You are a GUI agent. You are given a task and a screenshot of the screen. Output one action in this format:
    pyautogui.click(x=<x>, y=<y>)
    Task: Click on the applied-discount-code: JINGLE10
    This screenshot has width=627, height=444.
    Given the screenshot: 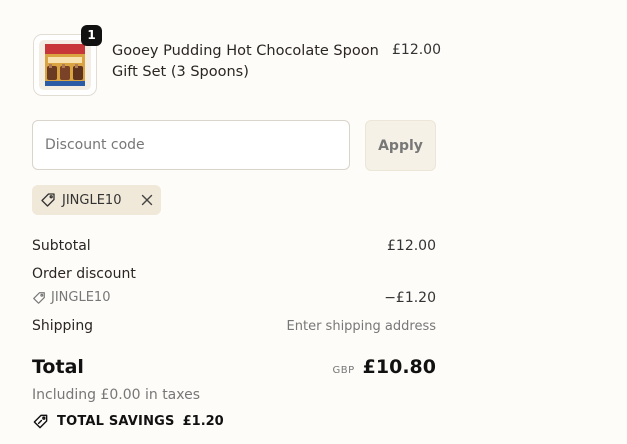 What is the action you would take?
    pyautogui.click(x=92, y=200)
    